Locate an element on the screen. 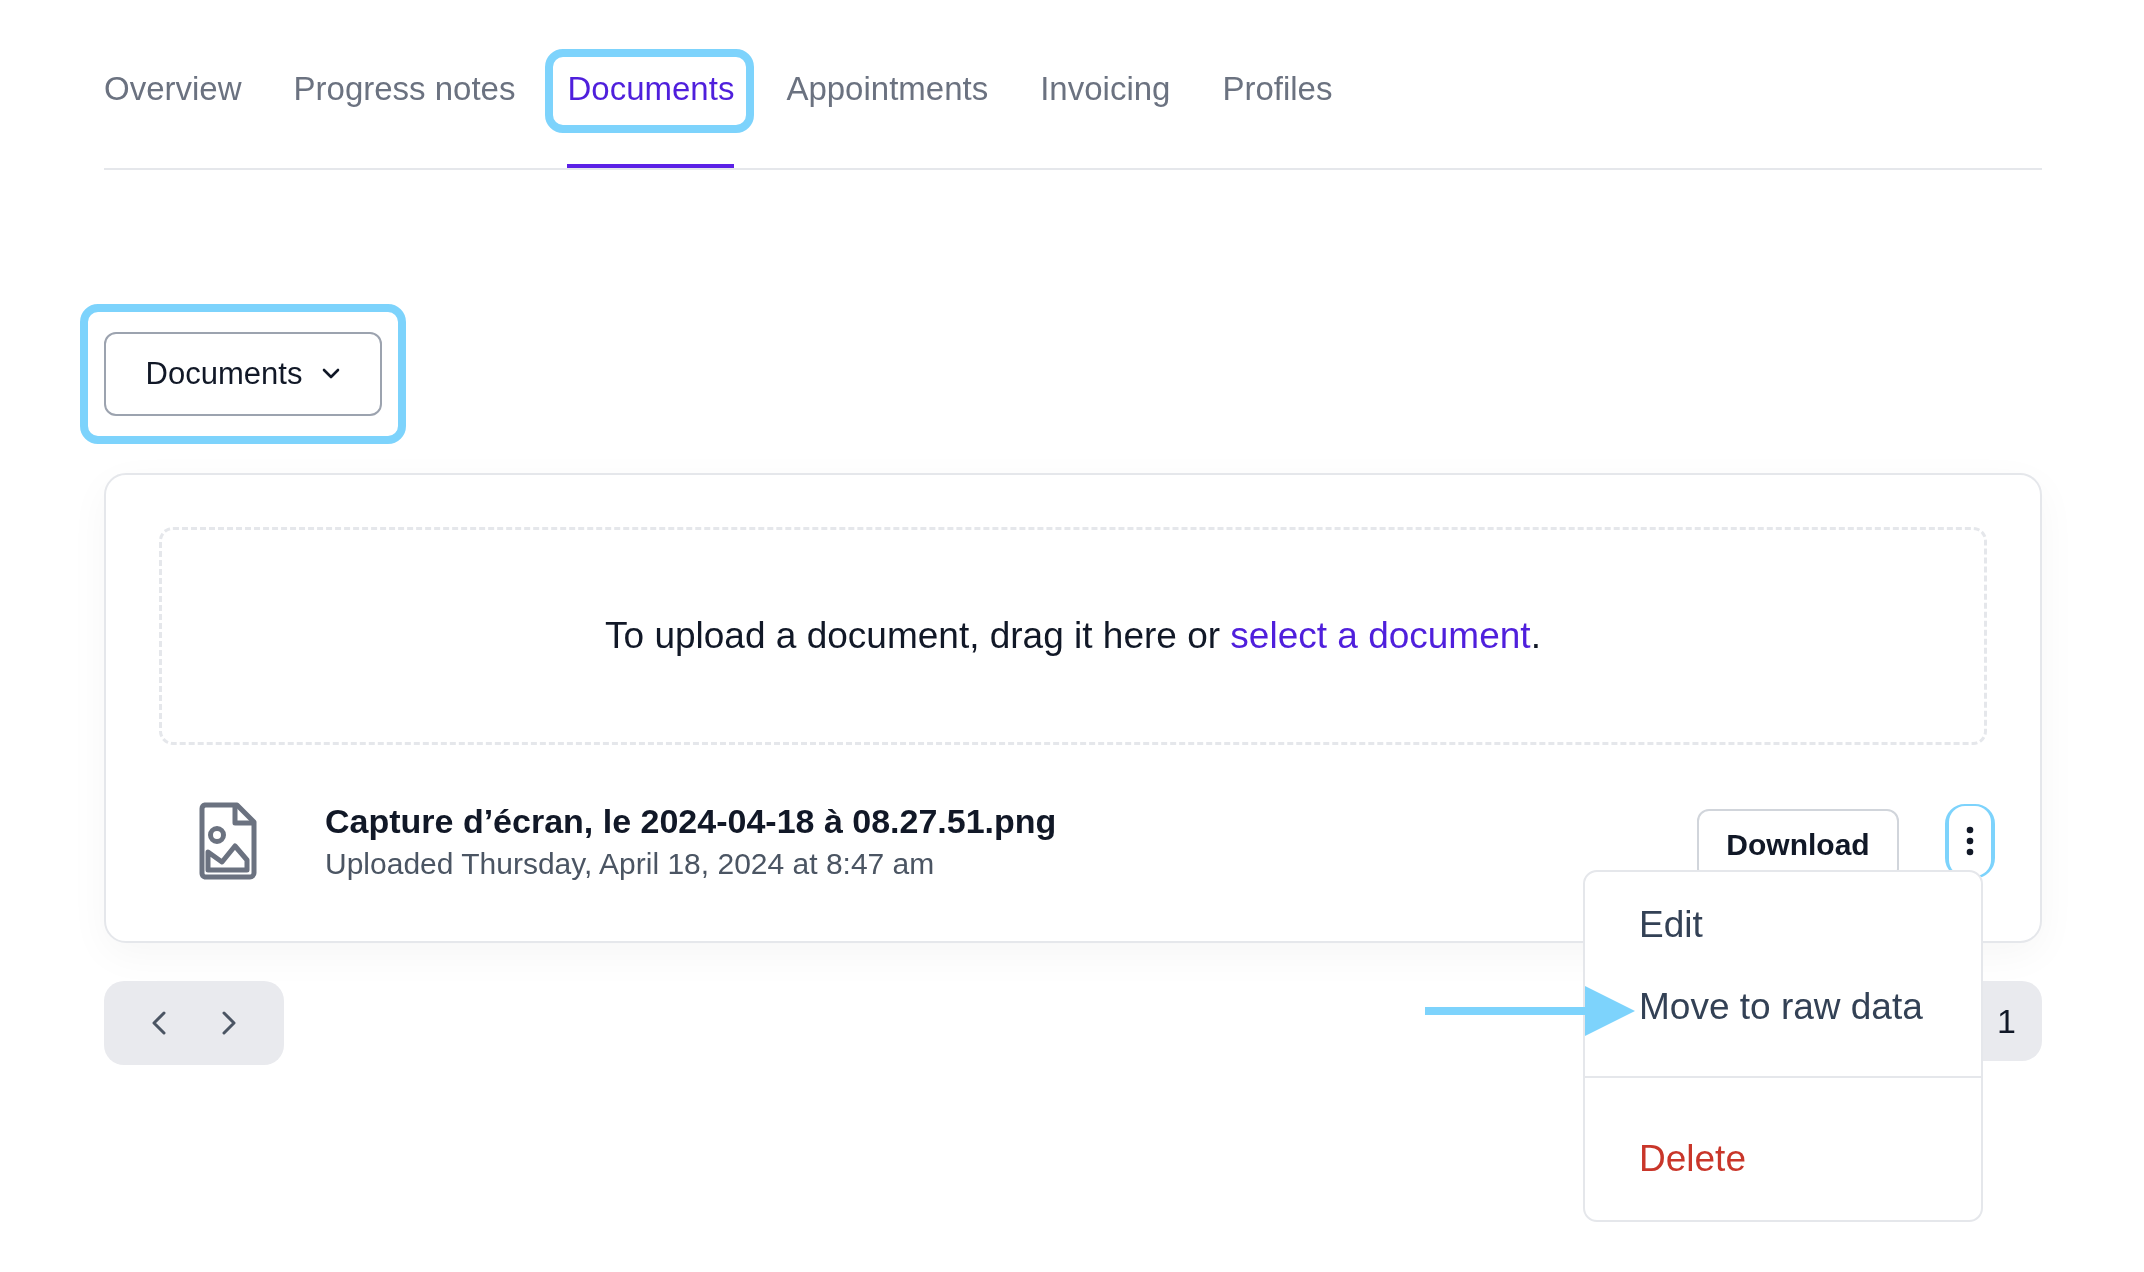 The height and width of the screenshot is (1272, 2144). tab: Overview is located at coordinates (173, 110).